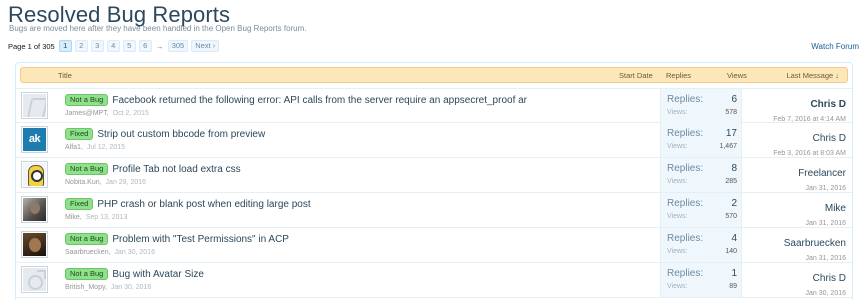 This screenshot has height=300, width=867. Describe the element at coordinates (158, 274) in the screenshot. I see `thread-title-link: Bug with Avatar Size` at that location.